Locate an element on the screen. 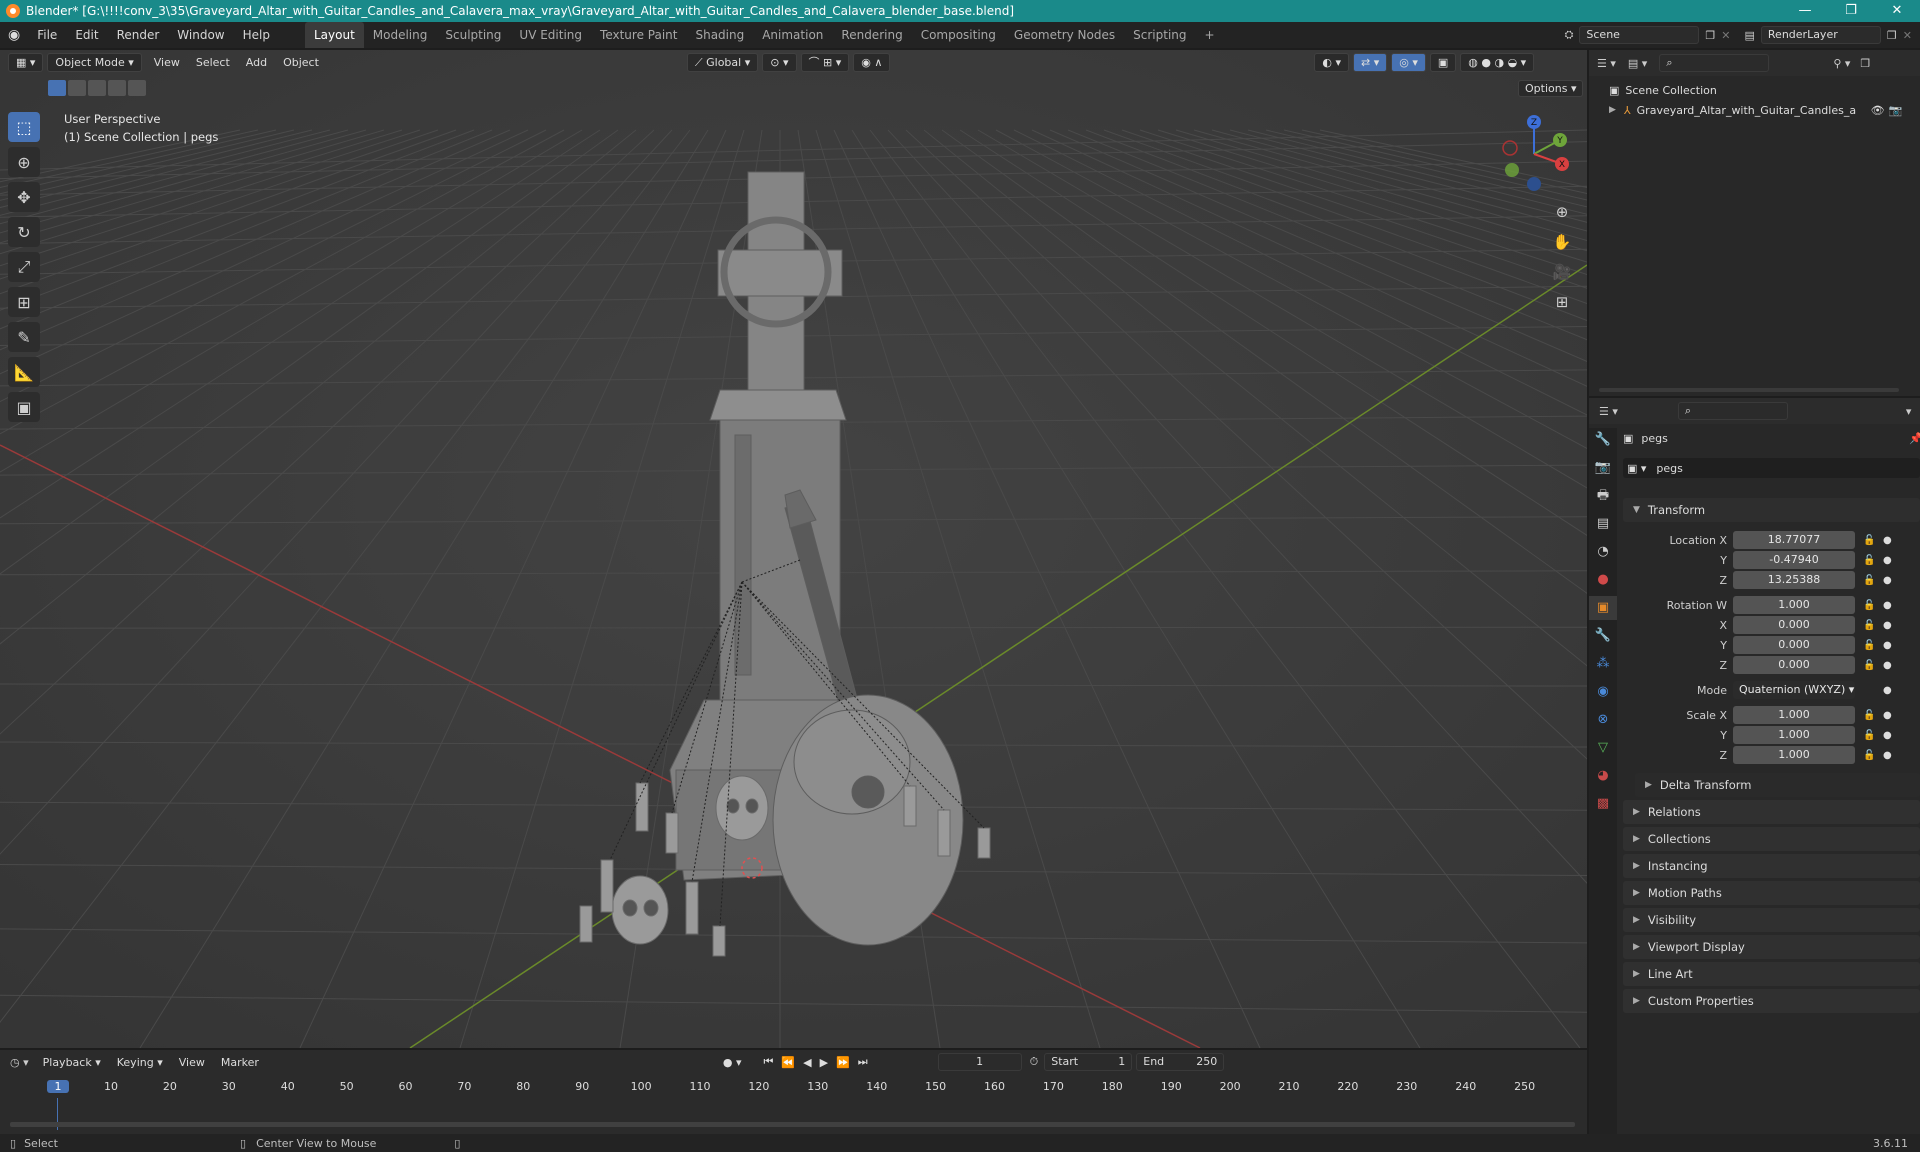  annotate-tool-icon: ✎ is located at coordinates (24, 337).